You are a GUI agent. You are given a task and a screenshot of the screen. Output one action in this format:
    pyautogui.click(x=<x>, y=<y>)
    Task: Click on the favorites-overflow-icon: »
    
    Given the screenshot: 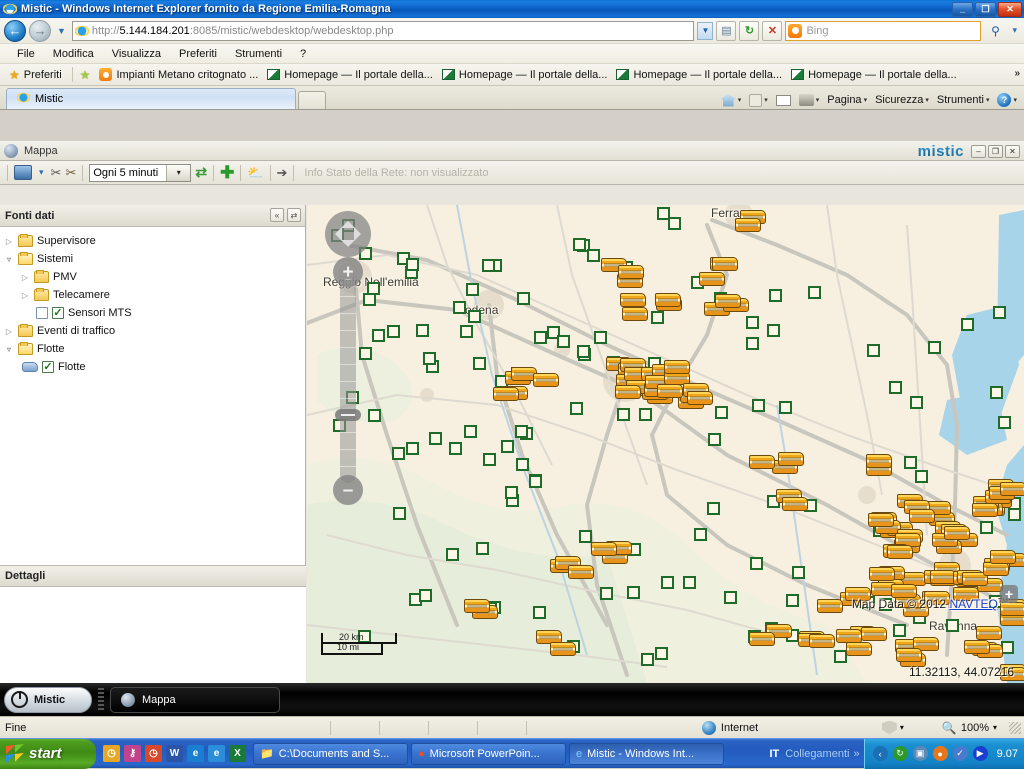 What is the action you would take?
    pyautogui.click(x=1017, y=73)
    